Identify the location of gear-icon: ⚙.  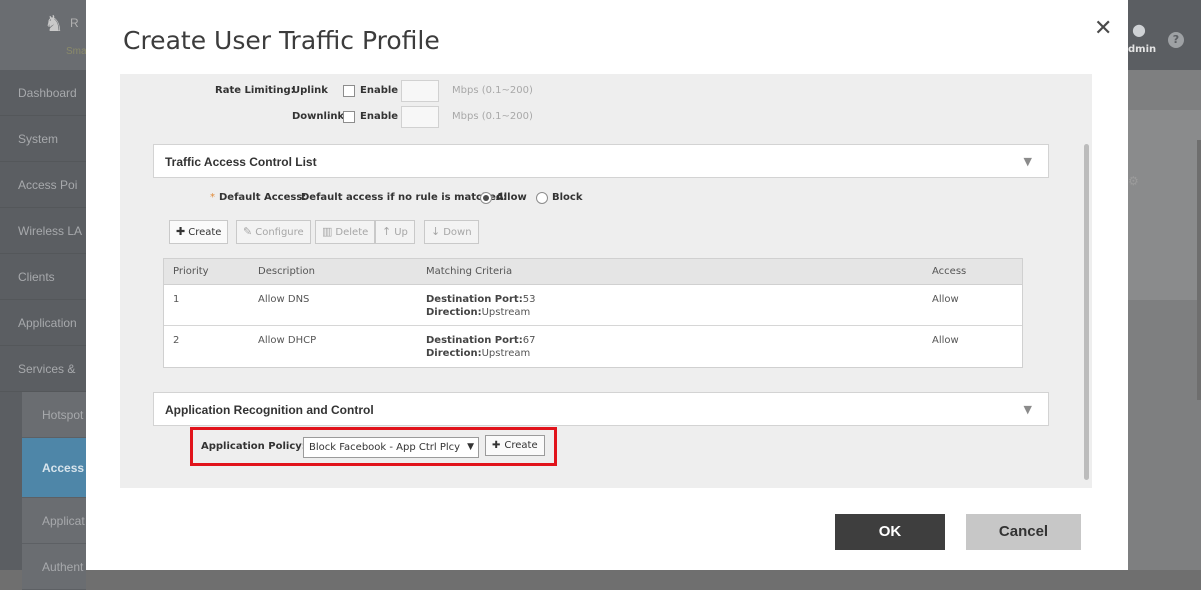
(1133, 181).